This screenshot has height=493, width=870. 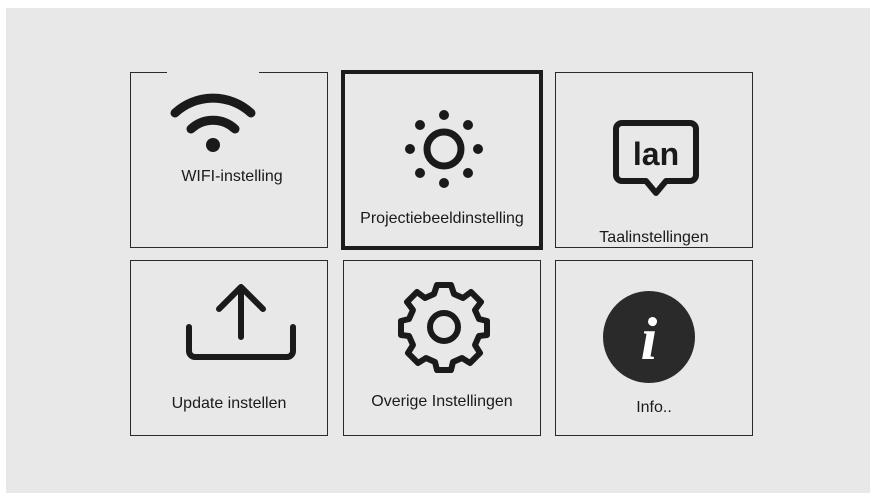 I want to click on tile-language-settings: lan Taalinstellingen, so click(x=654, y=160).